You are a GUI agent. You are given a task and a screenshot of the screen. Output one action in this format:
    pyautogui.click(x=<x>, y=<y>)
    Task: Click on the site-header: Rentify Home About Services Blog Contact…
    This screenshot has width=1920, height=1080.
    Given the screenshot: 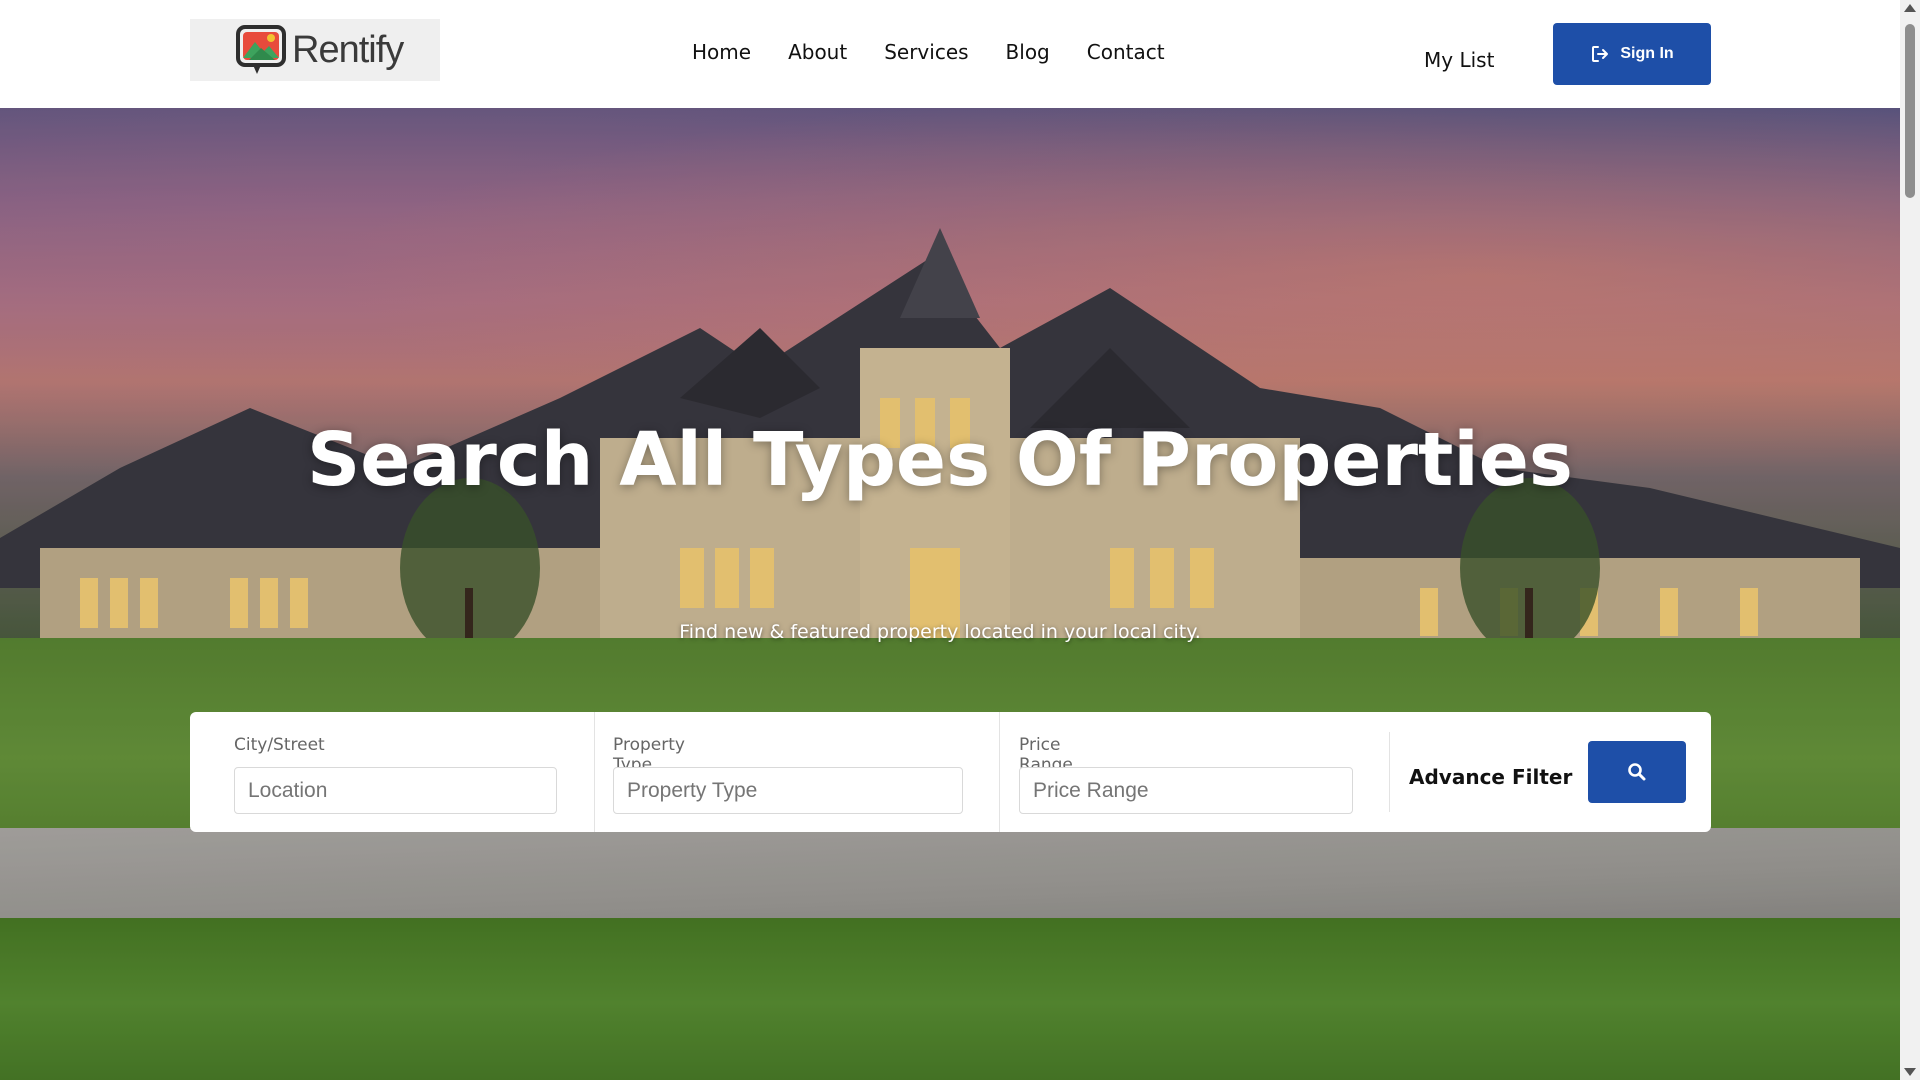 What is the action you would take?
    pyautogui.click(x=950, y=54)
    